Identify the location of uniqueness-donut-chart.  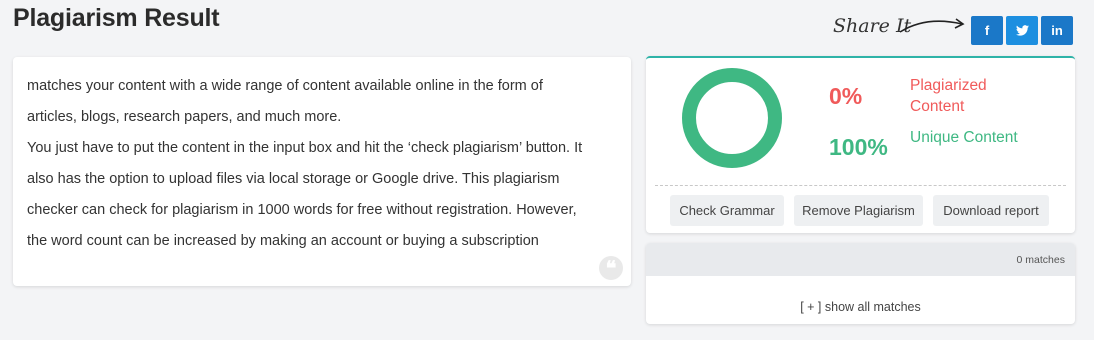
(732, 118).